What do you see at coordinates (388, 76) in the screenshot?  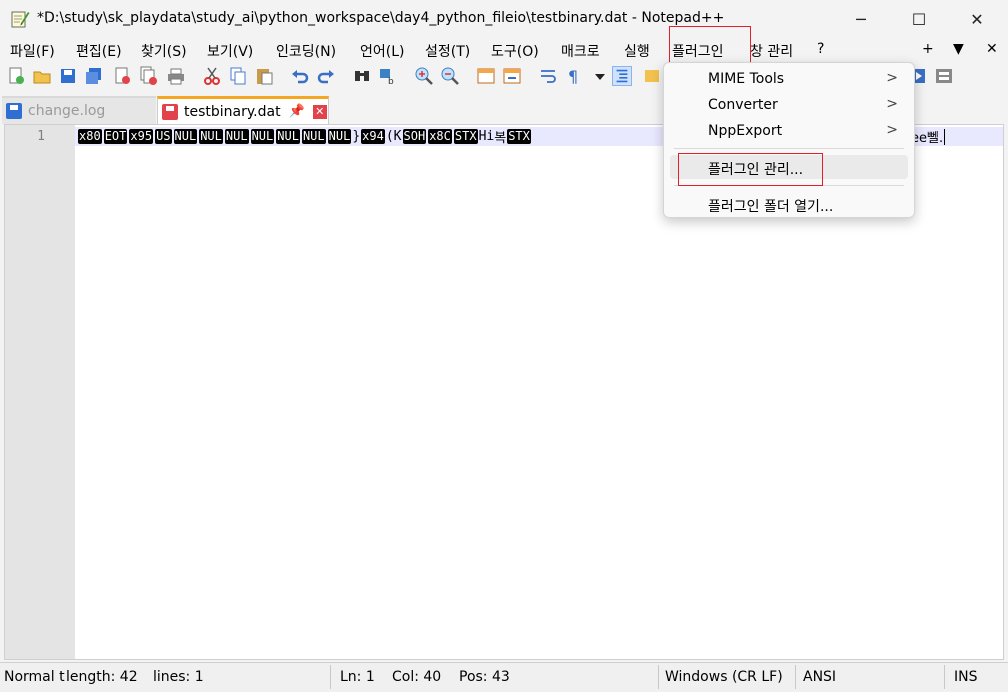 I see `replace-icon: b` at bounding box center [388, 76].